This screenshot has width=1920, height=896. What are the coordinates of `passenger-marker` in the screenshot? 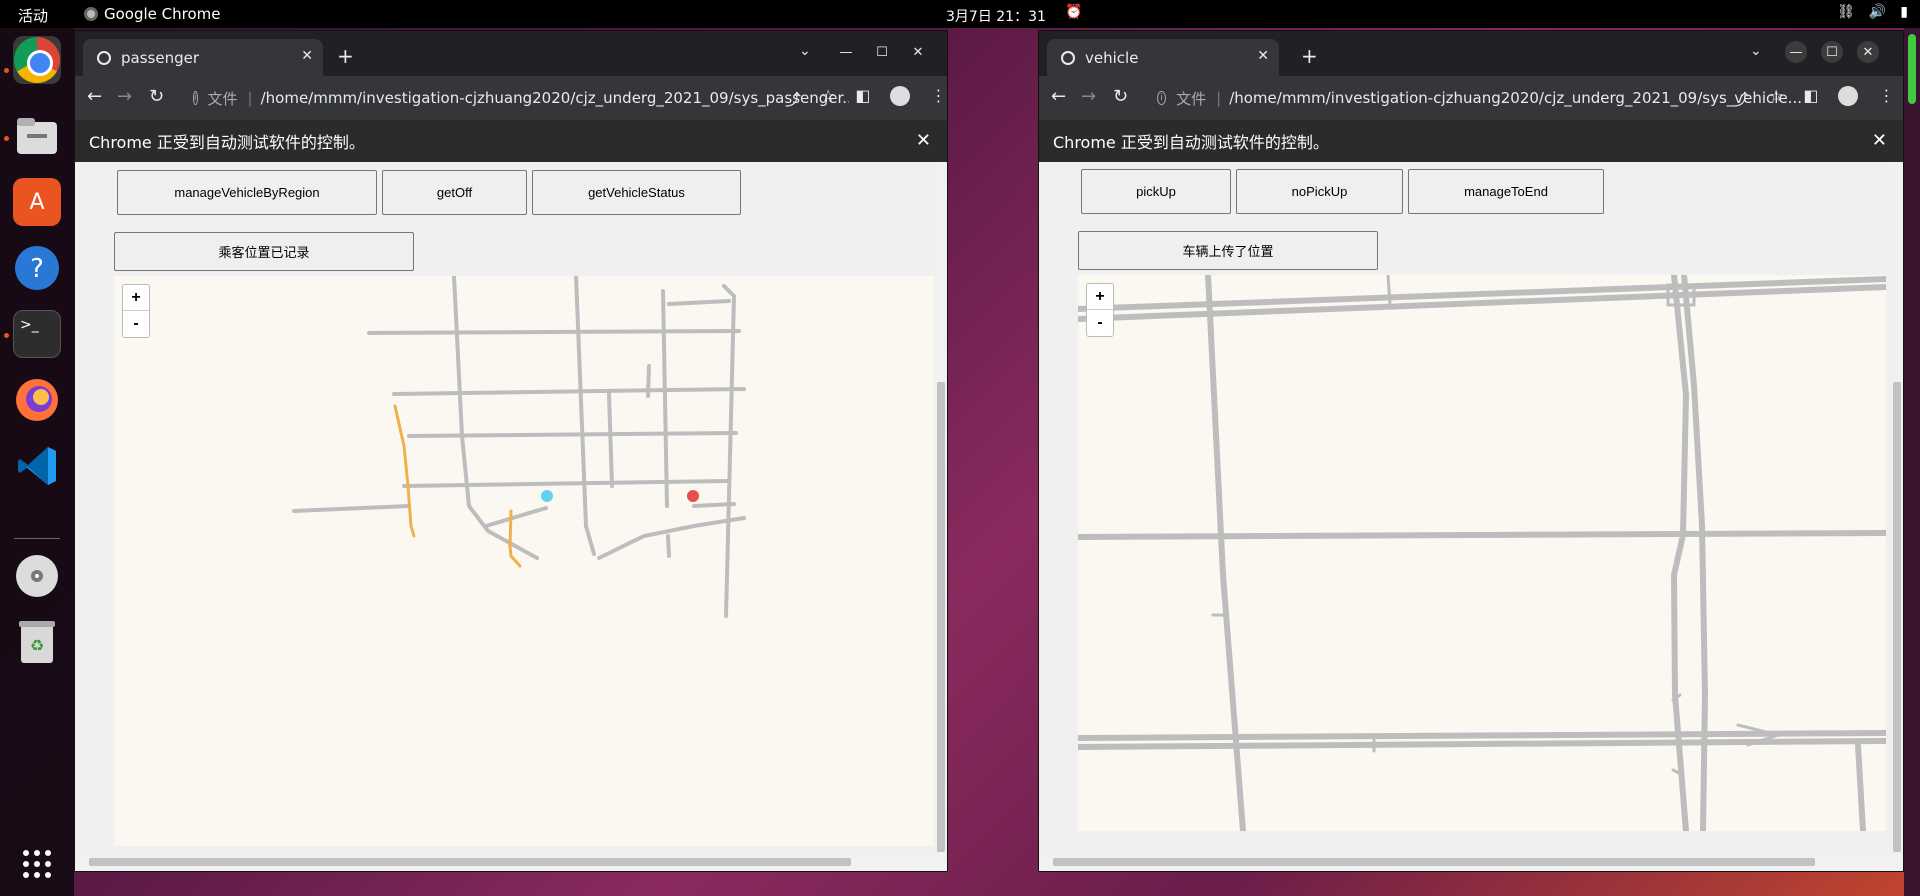 It's located at (547, 496).